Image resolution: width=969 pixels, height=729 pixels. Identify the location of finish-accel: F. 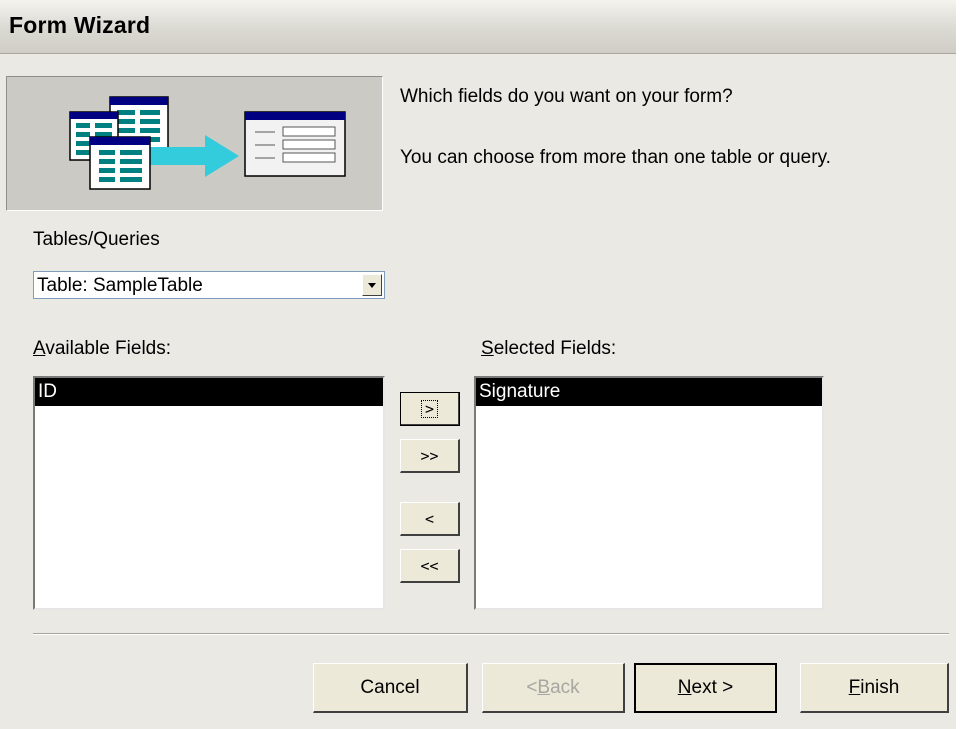
(854, 687).